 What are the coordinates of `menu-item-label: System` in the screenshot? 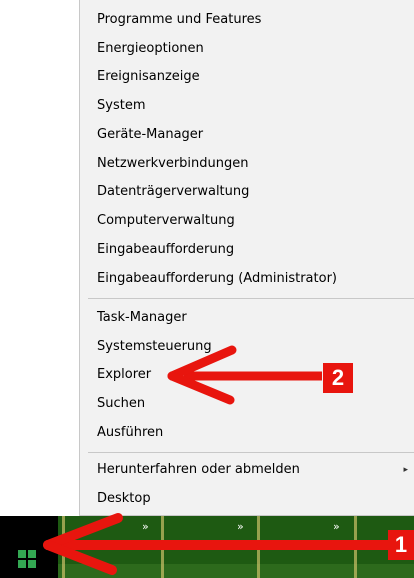 It's located at (121, 105).